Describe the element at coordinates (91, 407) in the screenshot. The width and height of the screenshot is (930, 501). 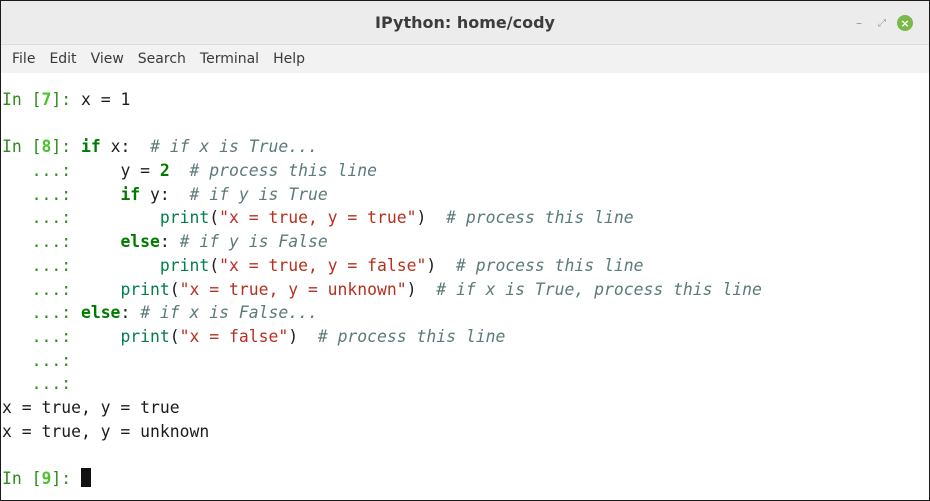
I see `output-line: x = true, y = true` at that location.